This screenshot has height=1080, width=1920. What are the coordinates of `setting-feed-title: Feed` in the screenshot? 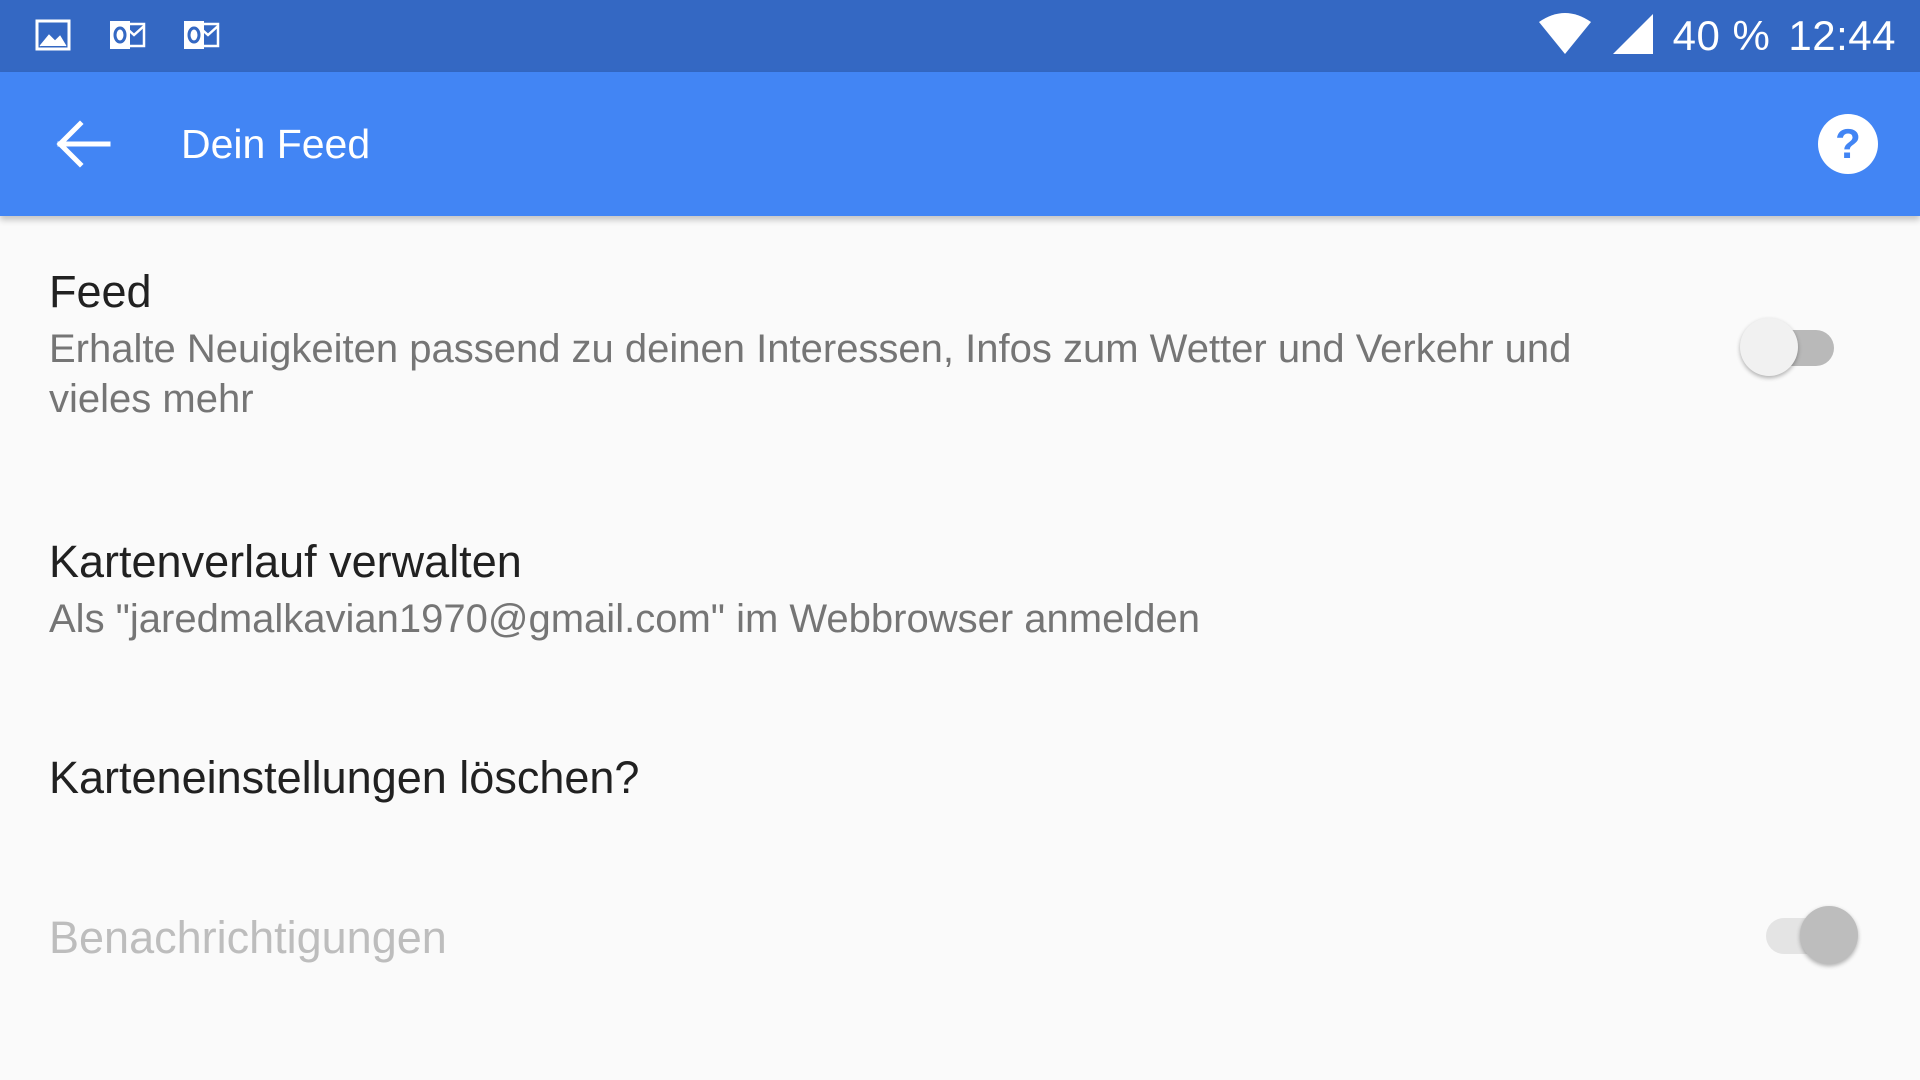 It's located at (100, 291).